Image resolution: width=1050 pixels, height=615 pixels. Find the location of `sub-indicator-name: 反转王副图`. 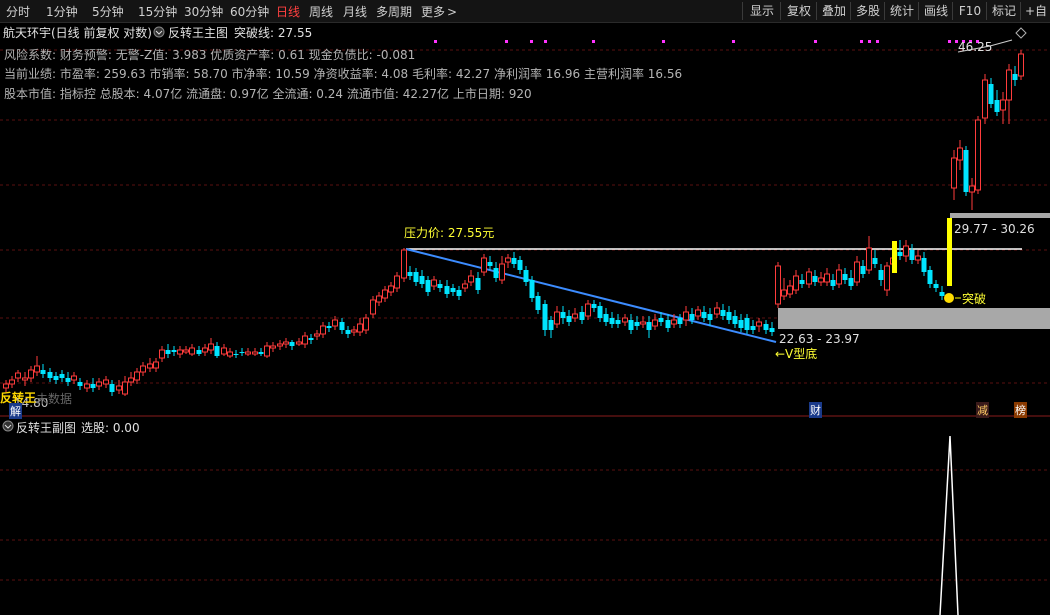

sub-indicator-name: 反转王副图 is located at coordinates (46, 427).